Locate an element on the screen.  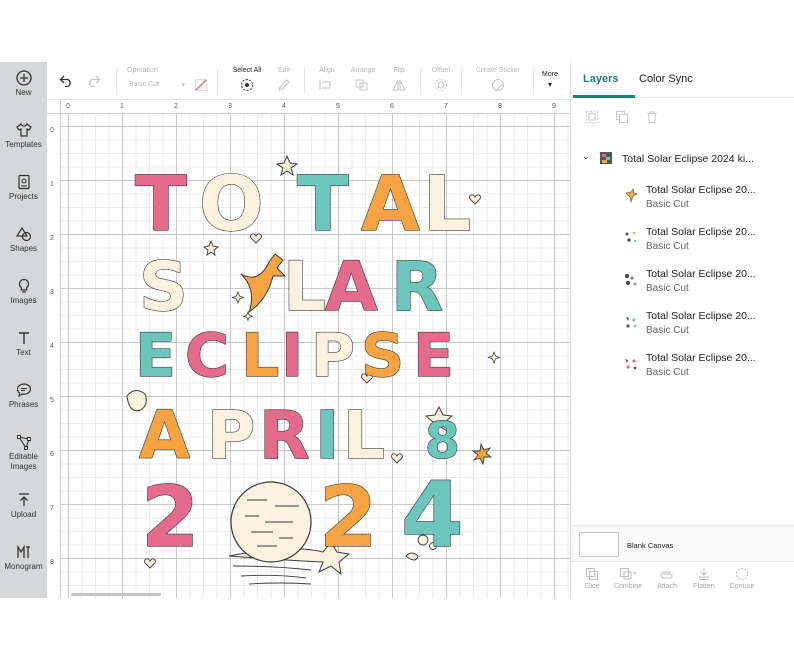
ruler-tick-label: 9 is located at coordinates (554, 106).